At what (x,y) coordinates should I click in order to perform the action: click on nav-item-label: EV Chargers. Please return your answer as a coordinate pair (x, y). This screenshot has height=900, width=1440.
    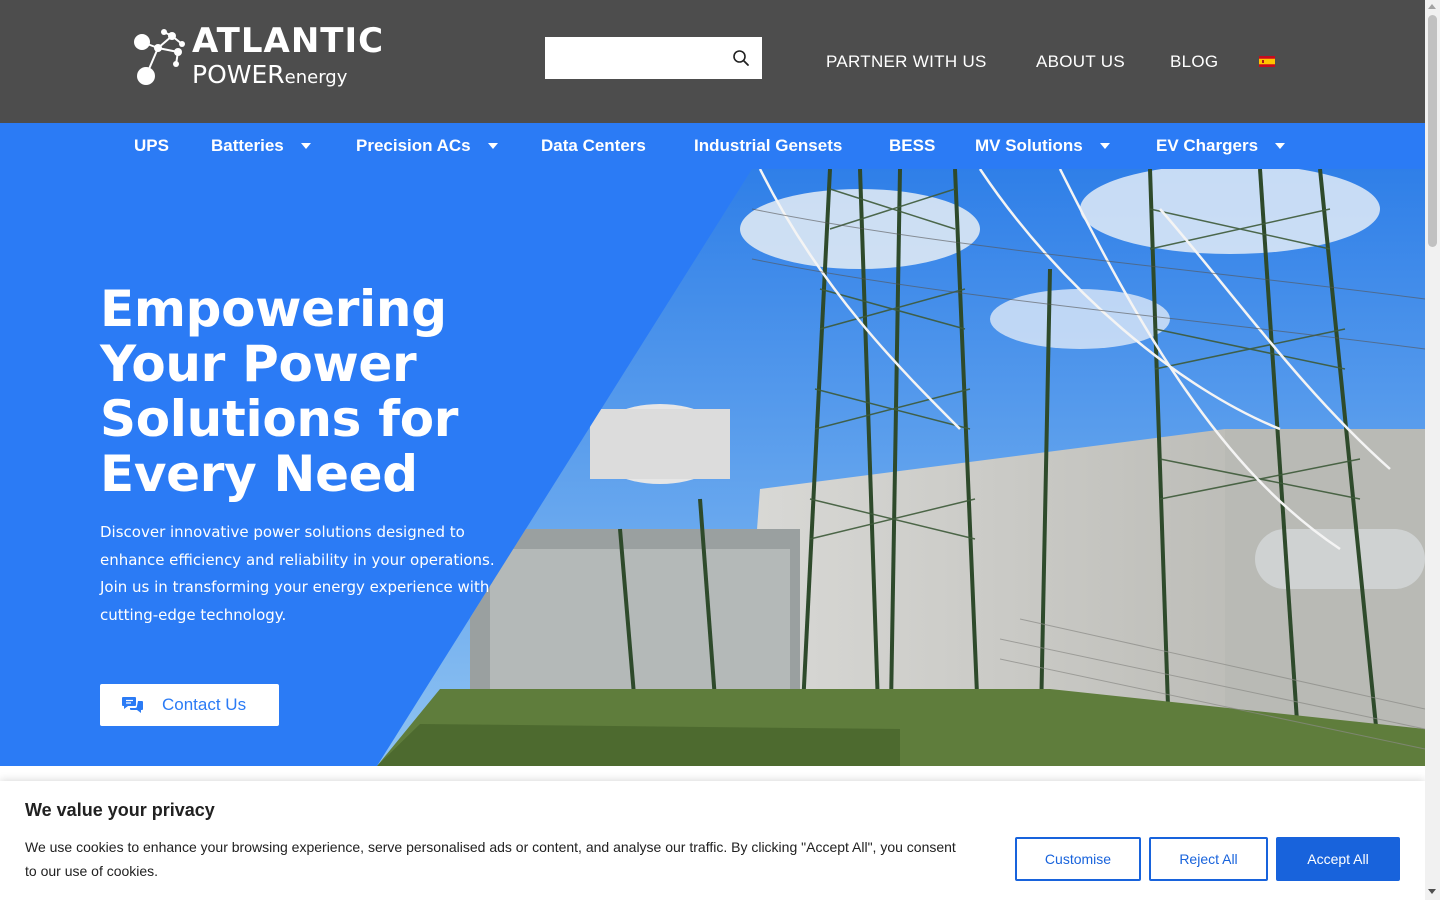
    Looking at the image, I should click on (1207, 145).